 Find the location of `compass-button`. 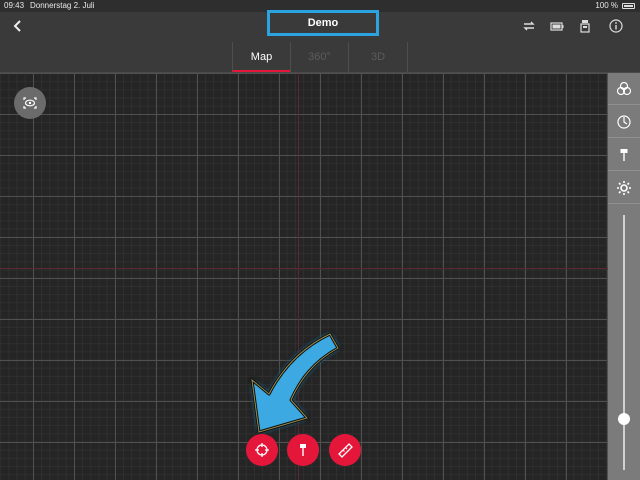

compass-button is located at coordinates (624, 122).